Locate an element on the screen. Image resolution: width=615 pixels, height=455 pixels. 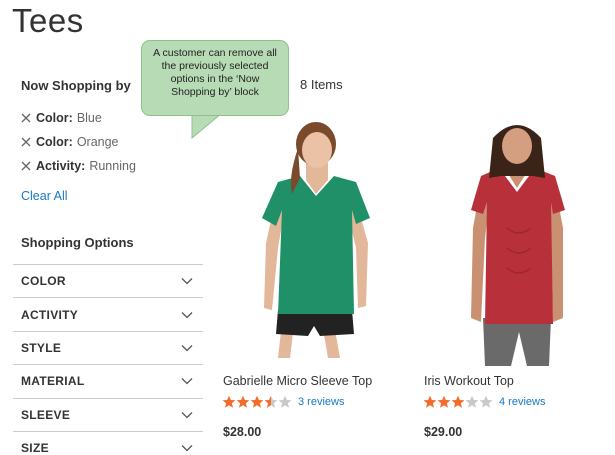
reviews-link: 3 reviews is located at coordinates (321, 402).